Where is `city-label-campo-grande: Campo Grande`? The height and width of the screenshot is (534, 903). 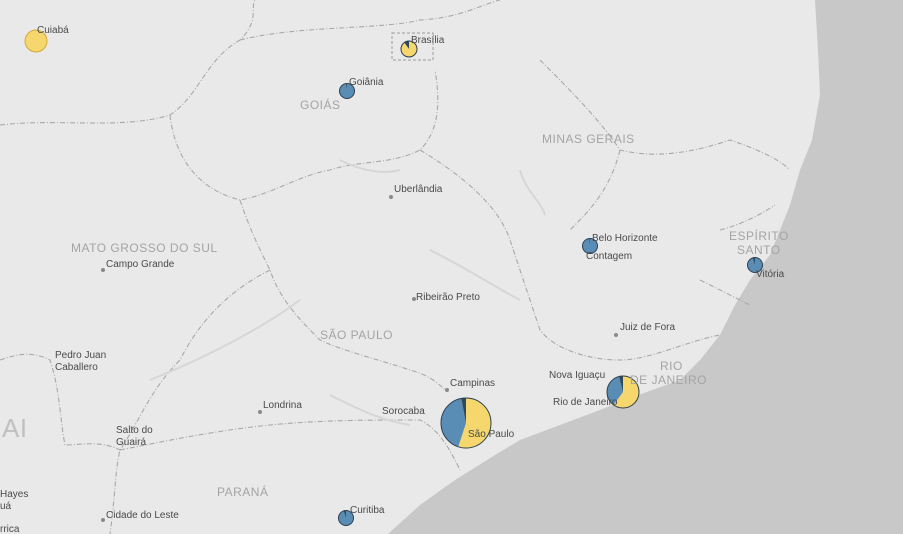 city-label-campo-grande: Campo Grande is located at coordinates (140, 264).